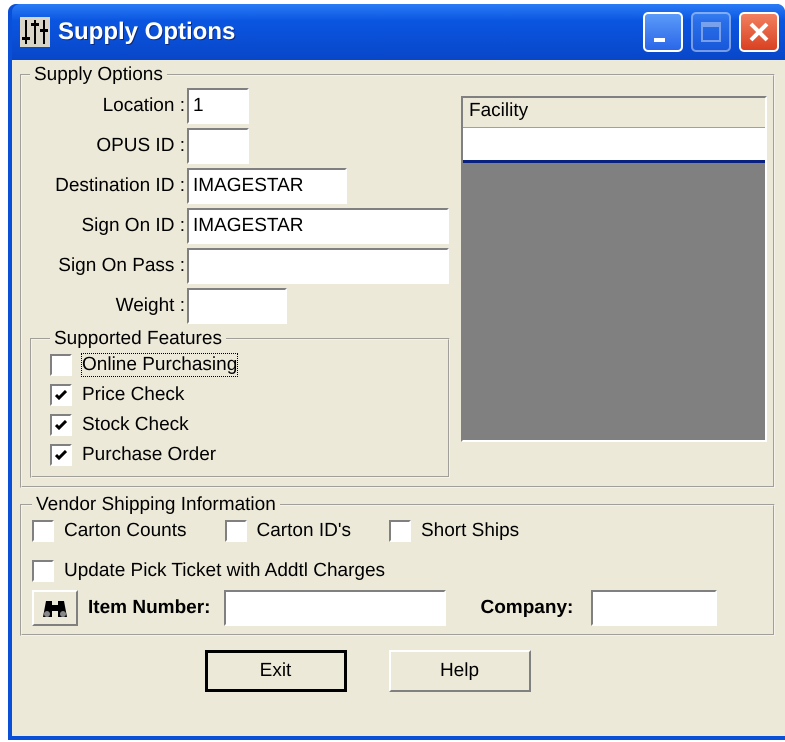 Image resolution: width=785 pixels, height=742 pixels. What do you see at coordinates (459, 671) in the screenshot?
I see `dialog-button: Help` at bounding box center [459, 671].